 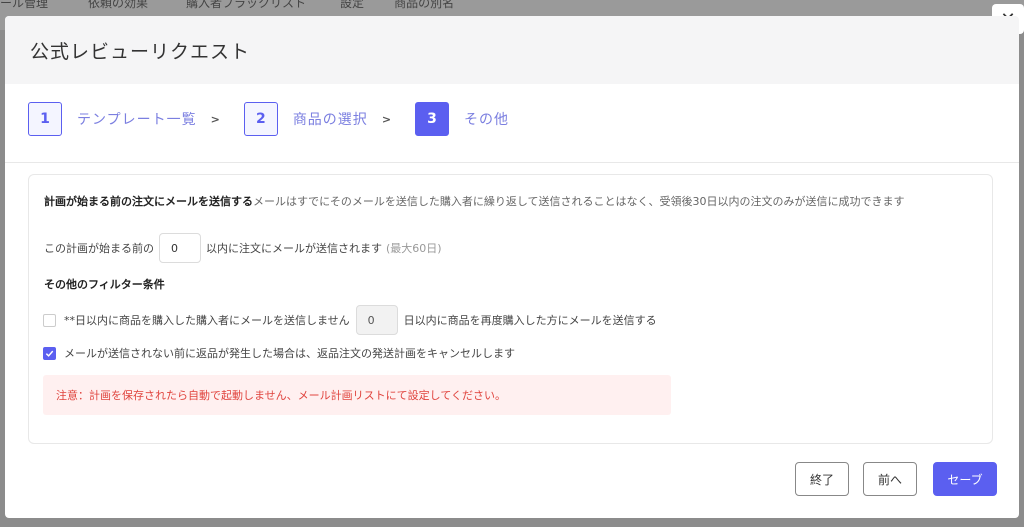 I want to click on modal-header: 公式レビューリクエスト, so click(x=512, y=50).